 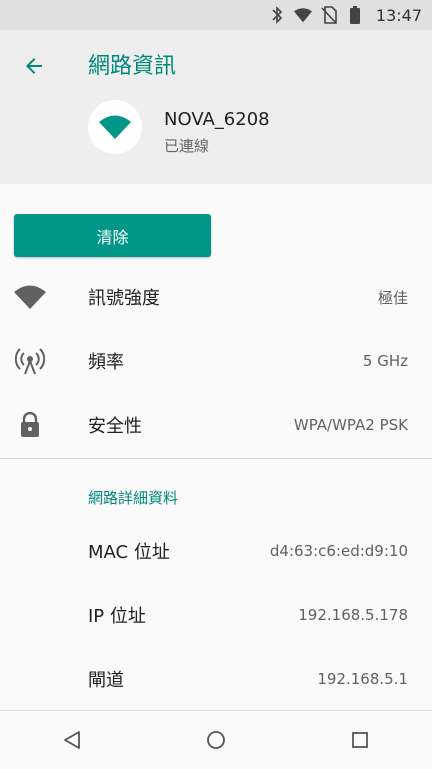 I want to click on frequency-label: 頻率, so click(x=106, y=362).